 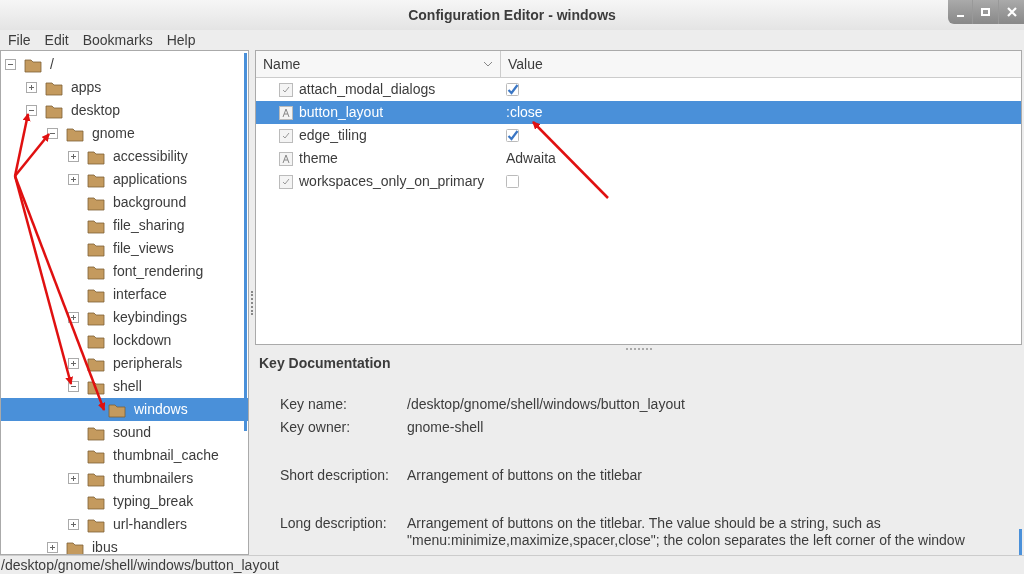 What do you see at coordinates (143, 248) in the screenshot?
I see `tree-item: file_views` at bounding box center [143, 248].